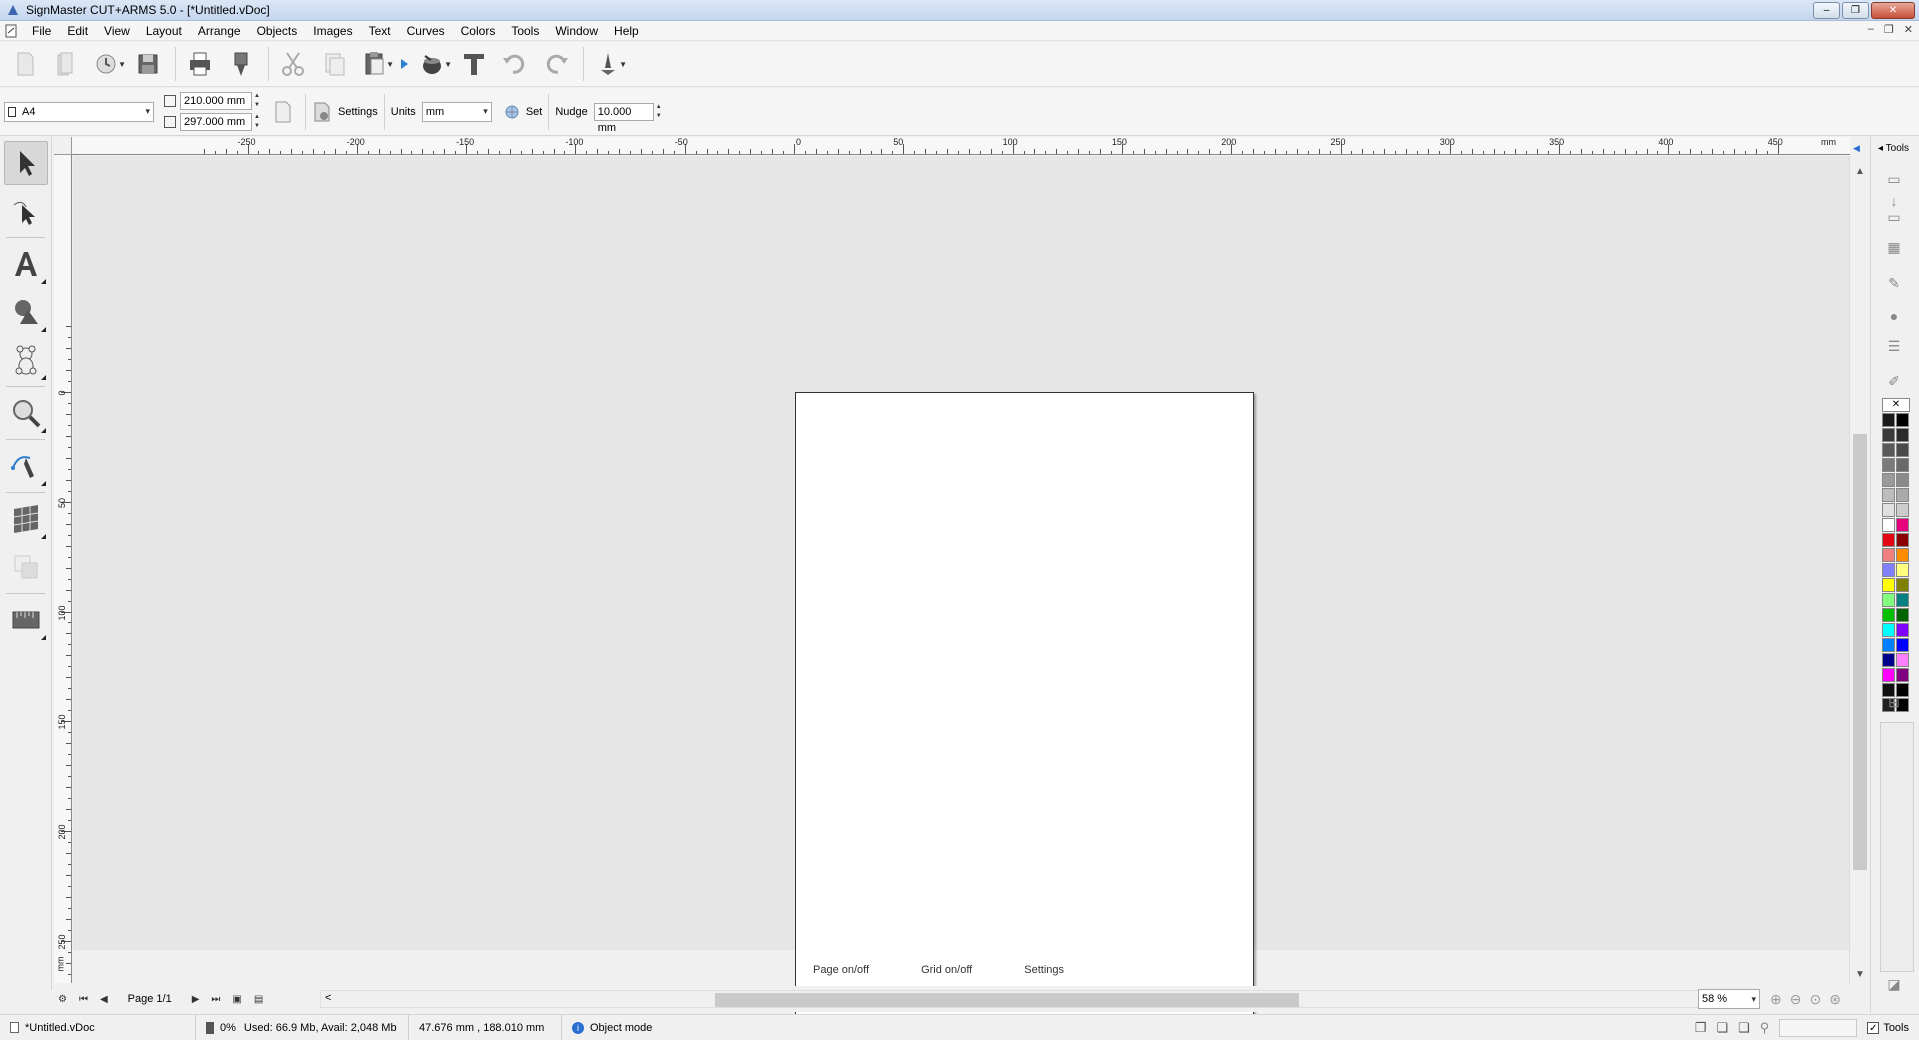  I want to click on blank-doc-icon: ▭, so click(1894, 217).